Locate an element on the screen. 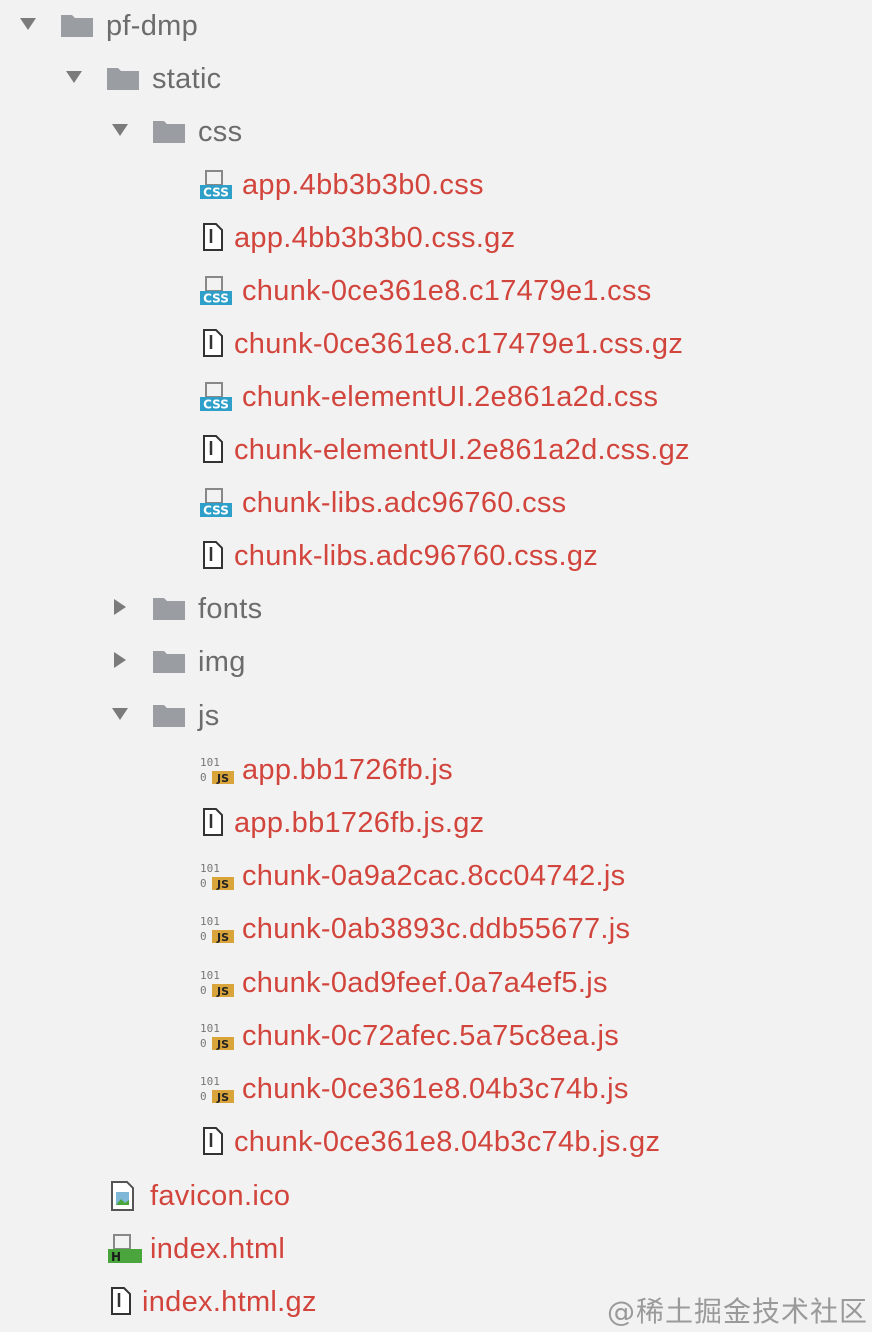 This screenshot has width=872, height=1332. tree-node-css: css is located at coordinates (436, 132).